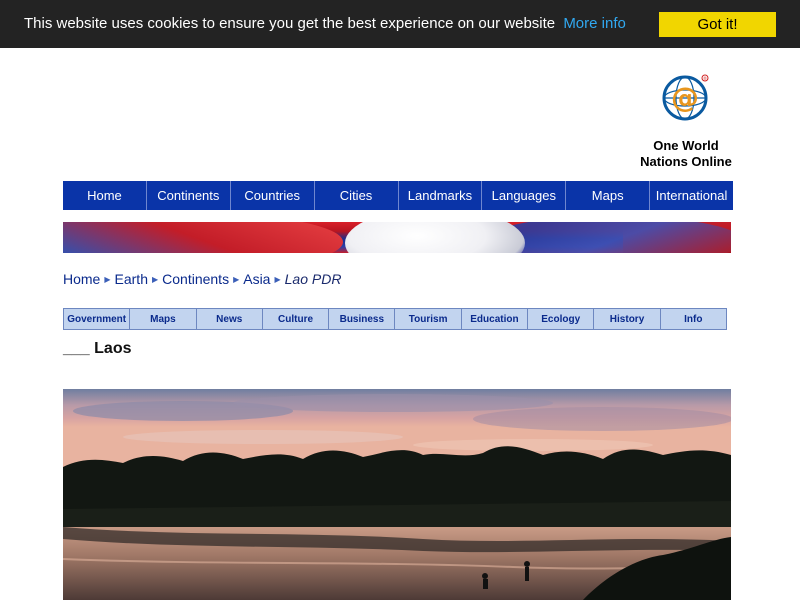 The width and height of the screenshot is (800, 600). Describe the element at coordinates (97, 348) in the screenshot. I see `page-title: ___ Laos` at that location.